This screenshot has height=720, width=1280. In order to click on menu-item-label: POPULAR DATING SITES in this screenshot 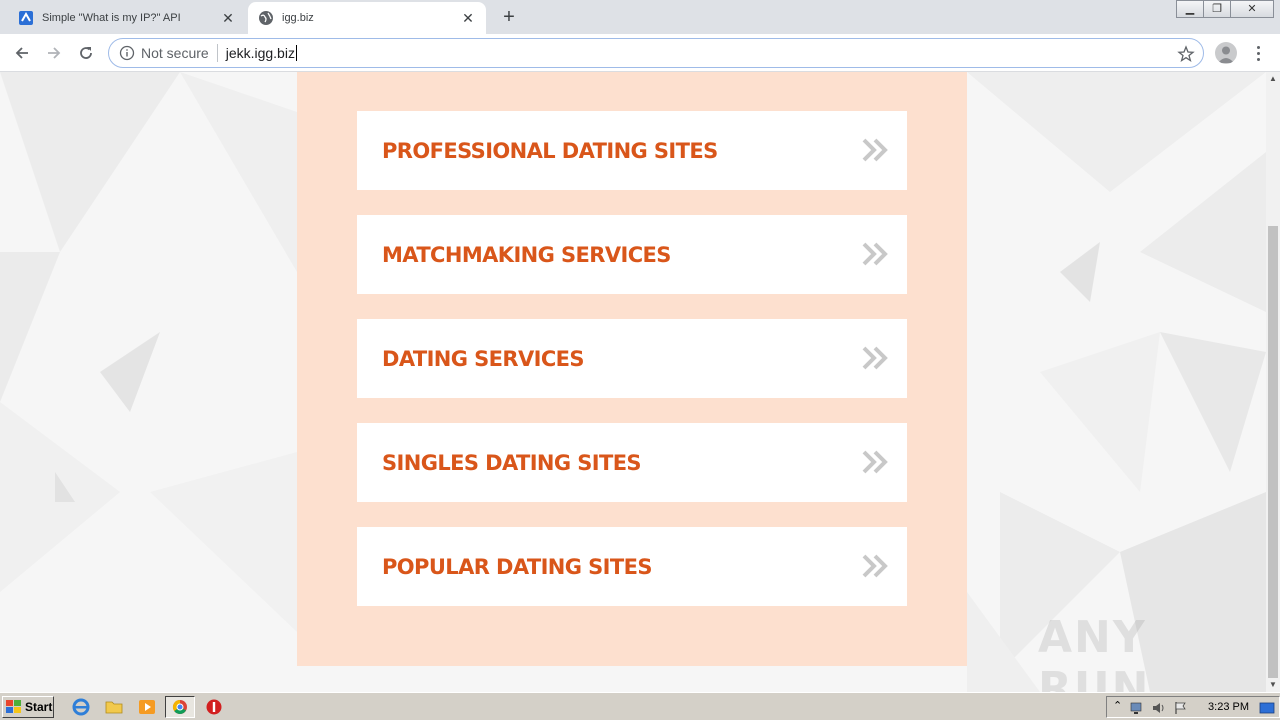, I will do `click(517, 566)`.